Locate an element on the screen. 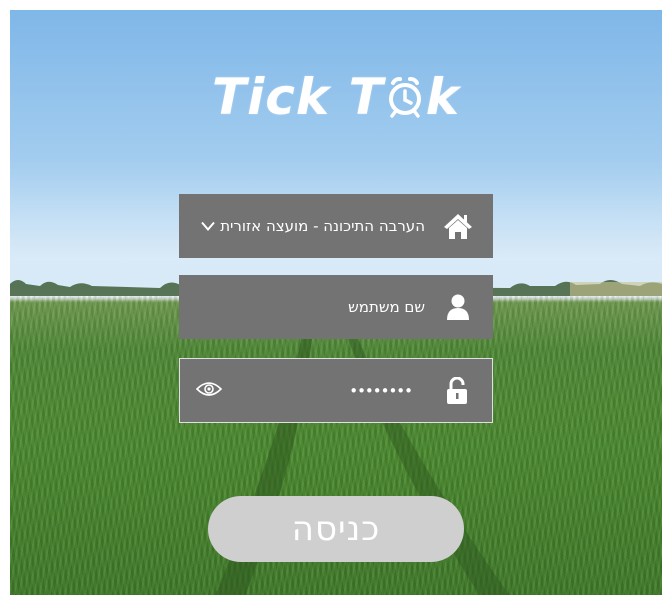  home-icon is located at coordinates (458, 226).